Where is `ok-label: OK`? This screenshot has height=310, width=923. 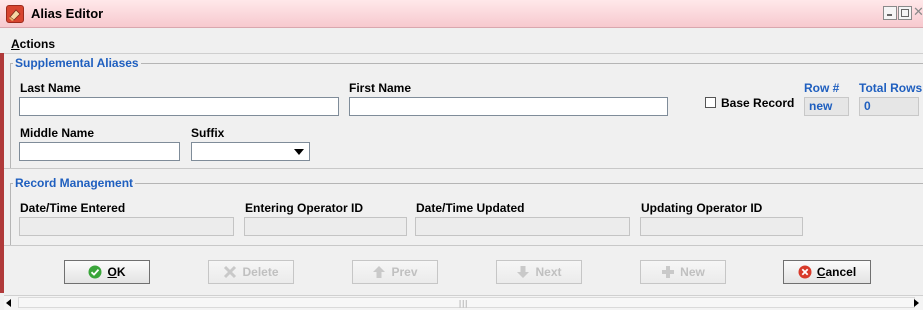
ok-label: OK is located at coordinates (116, 272).